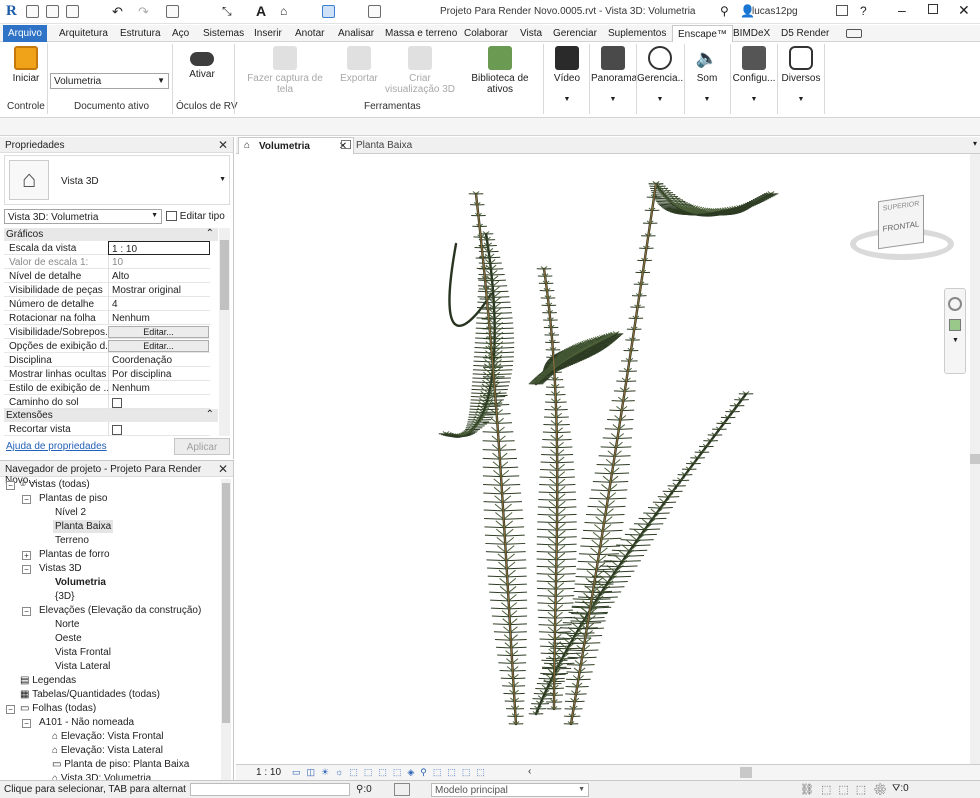 Image resolution: width=980 pixels, height=798 pixels. I want to click on tree-node-oeste: Oeste, so click(68, 638).